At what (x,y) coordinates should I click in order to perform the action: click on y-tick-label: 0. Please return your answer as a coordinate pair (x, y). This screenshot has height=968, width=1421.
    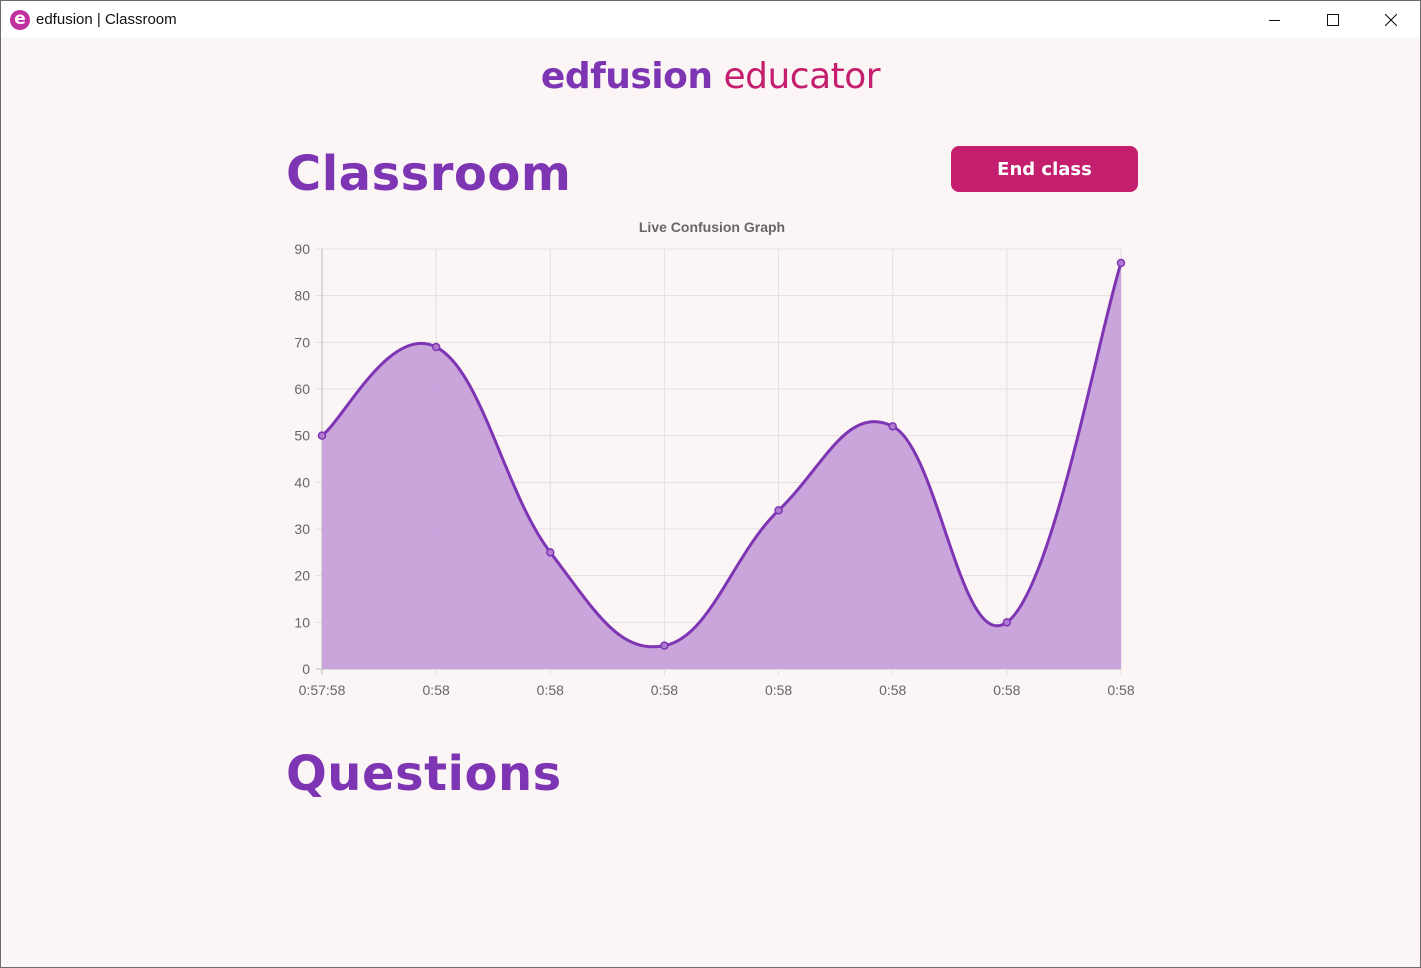
    Looking at the image, I should click on (306, 669).